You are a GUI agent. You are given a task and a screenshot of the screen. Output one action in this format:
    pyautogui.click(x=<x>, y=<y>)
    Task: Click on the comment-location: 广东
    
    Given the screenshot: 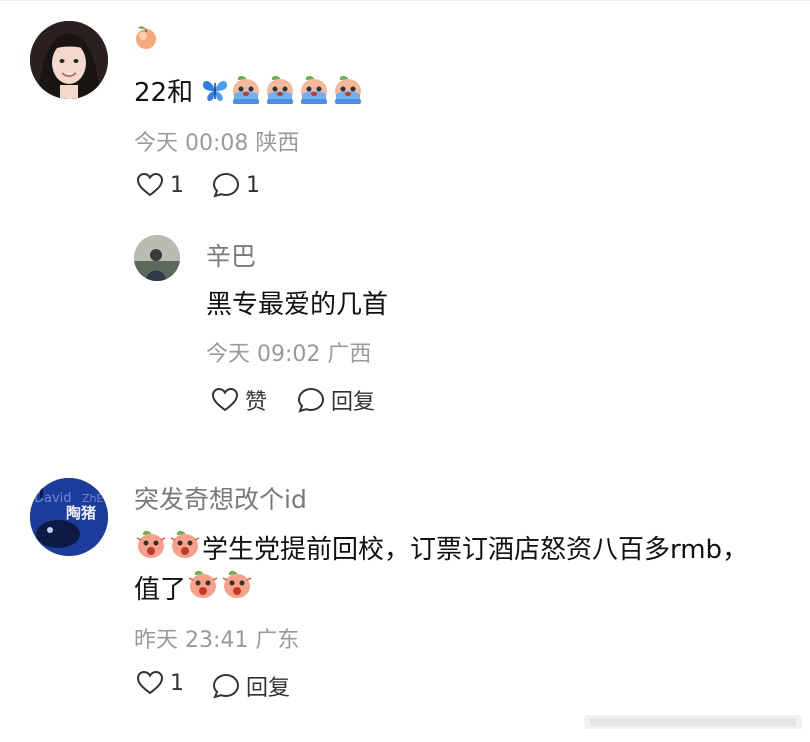 What is the action you would take?
    pyautogui.click(x=277, y=640)
    